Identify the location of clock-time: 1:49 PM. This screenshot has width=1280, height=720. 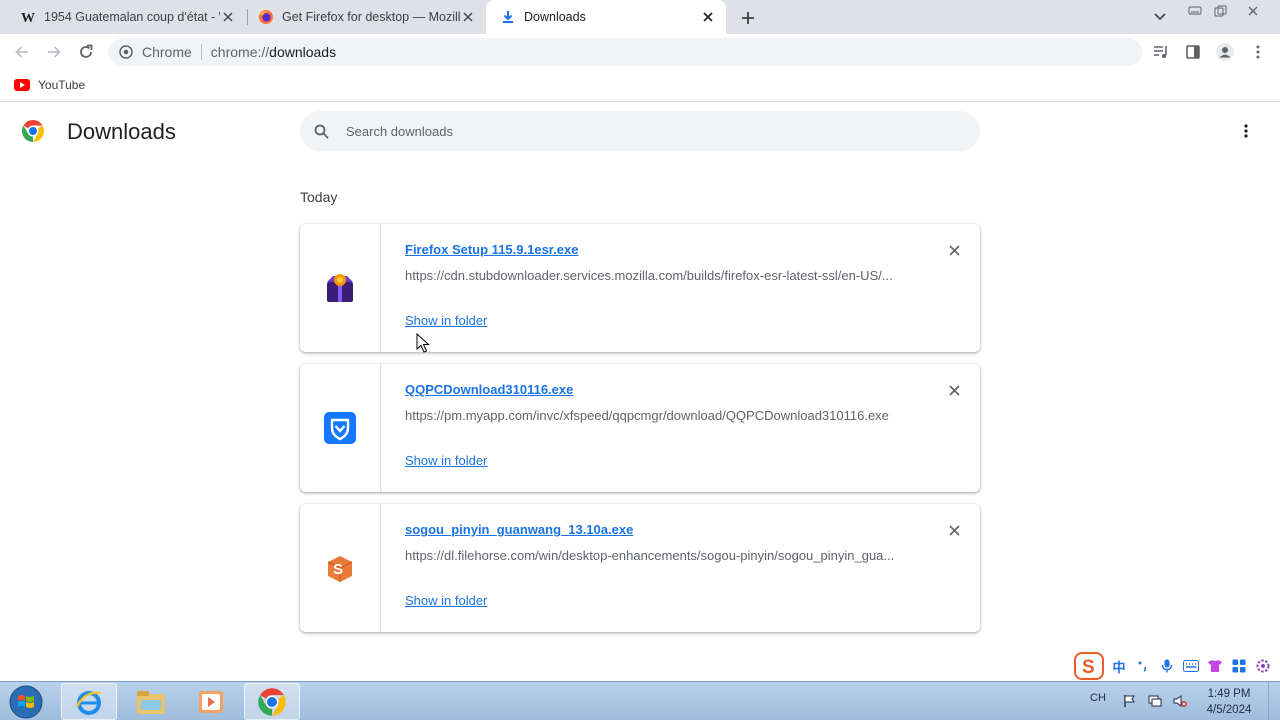
(1229, 694).